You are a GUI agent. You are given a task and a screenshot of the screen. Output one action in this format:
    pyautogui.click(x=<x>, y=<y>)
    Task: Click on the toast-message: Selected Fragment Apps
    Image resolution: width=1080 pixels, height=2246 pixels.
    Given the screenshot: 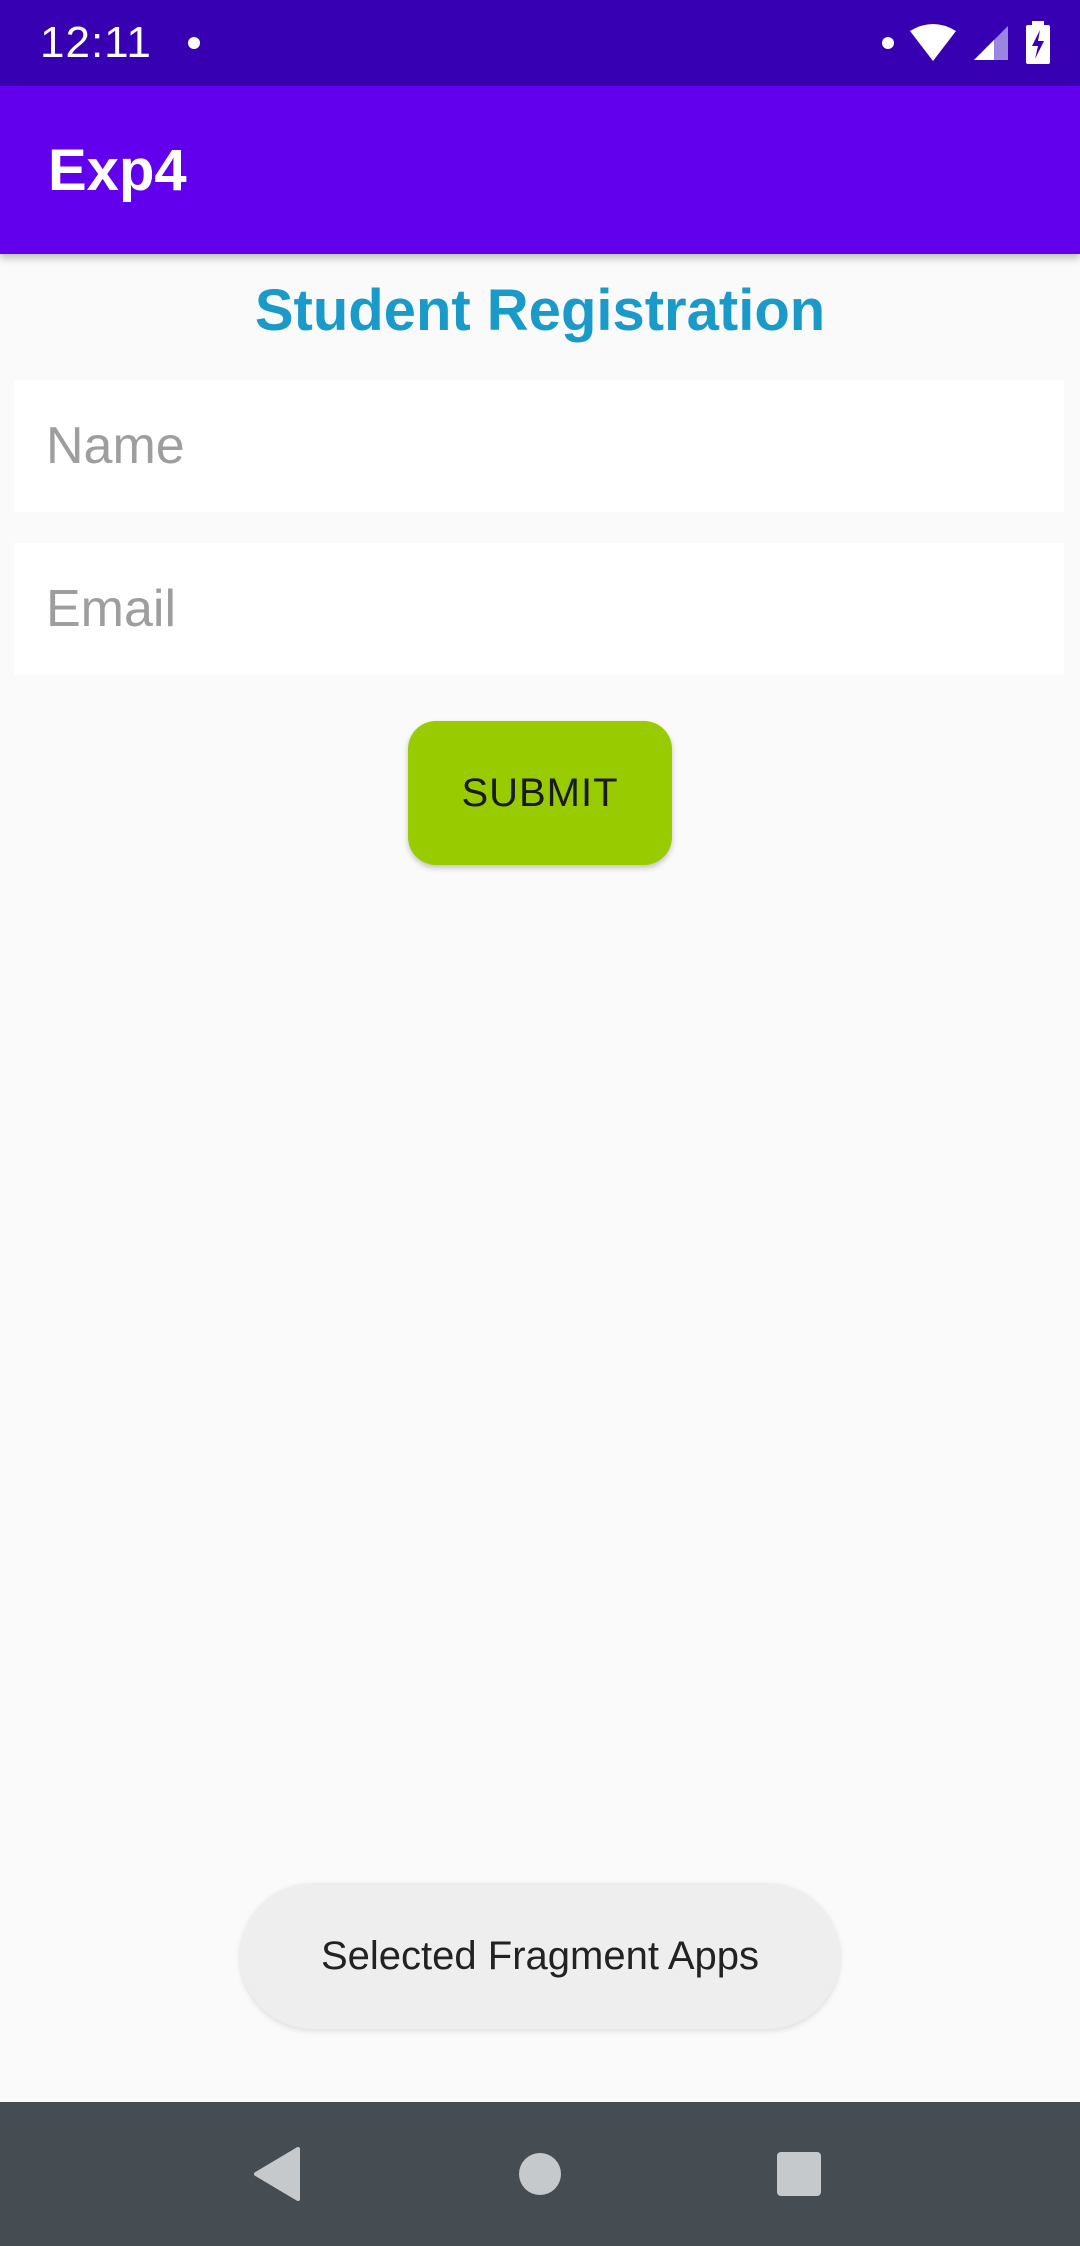 What is the action you would take?
    pyautogui.click(x=540, y=1955)
    